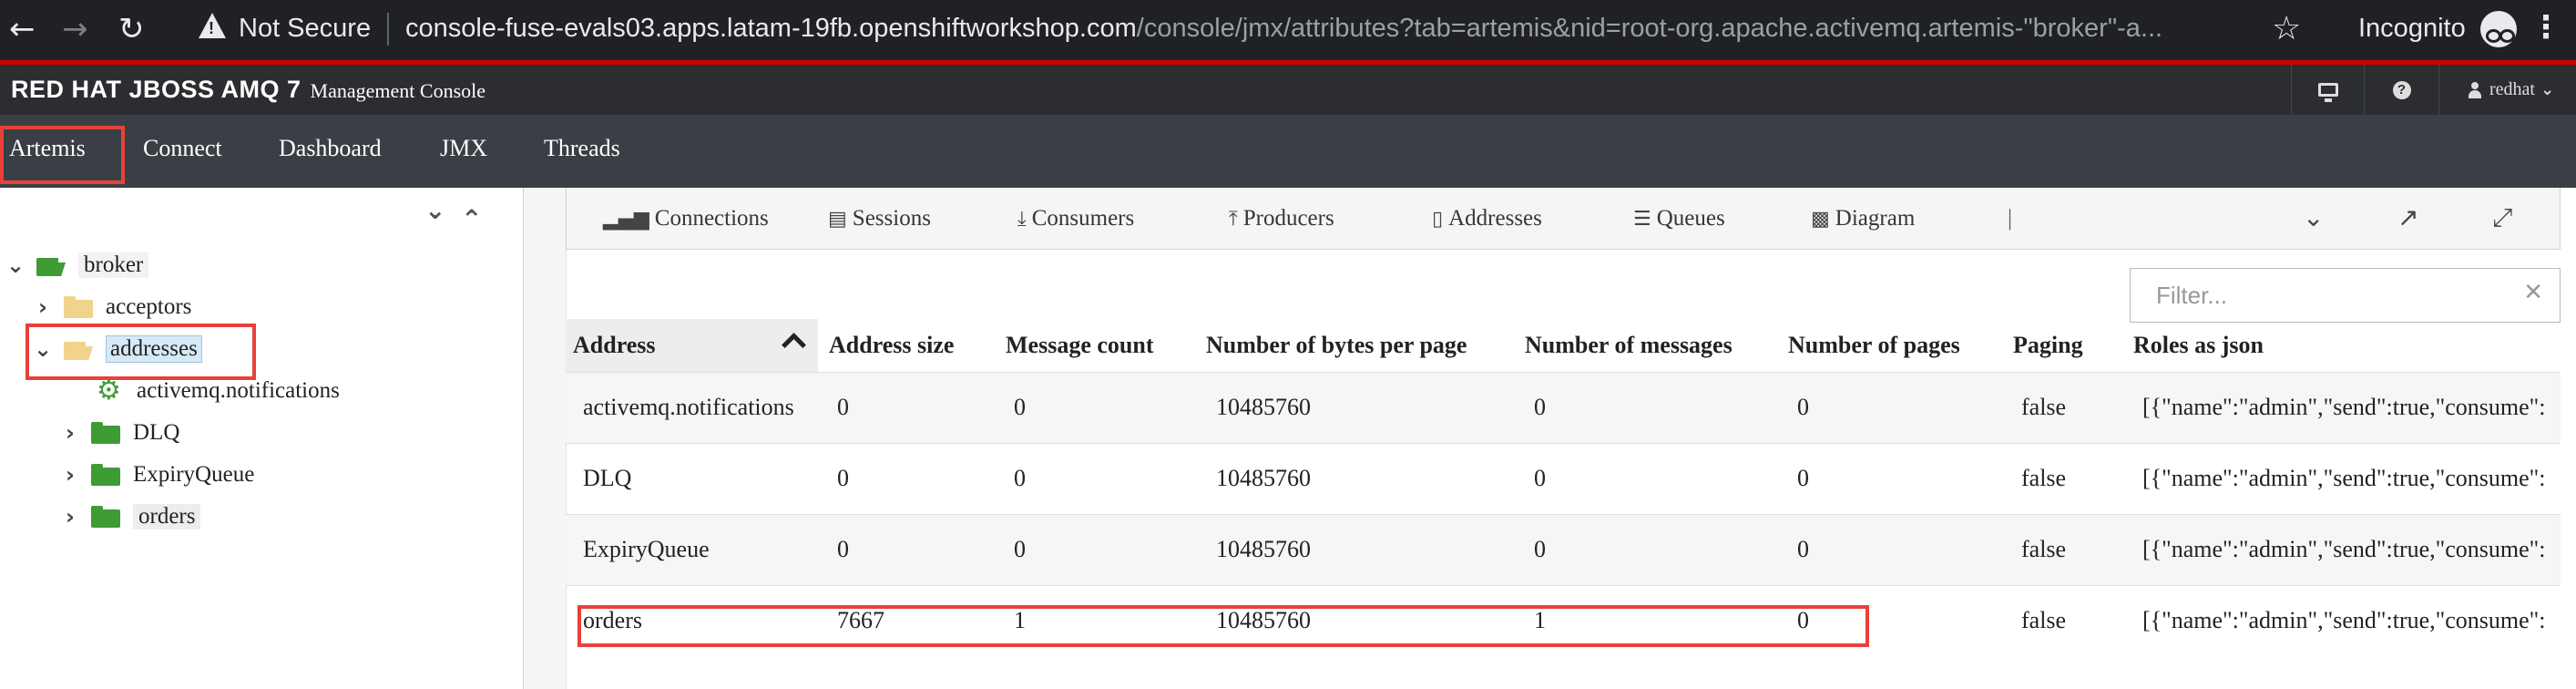  Describe the element at coordinates (2545, 27) in the screenshot. I see `more-menu-icon: ⋮` at that location.